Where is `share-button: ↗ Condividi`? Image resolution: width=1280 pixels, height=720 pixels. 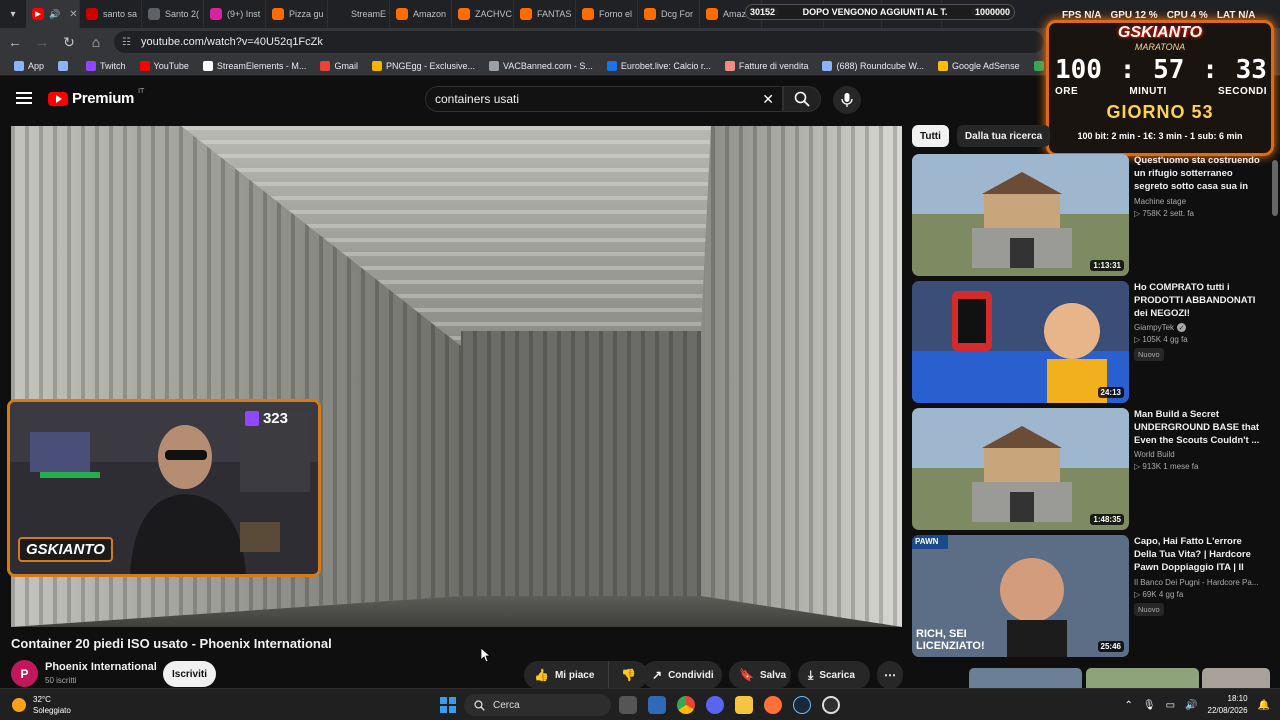
share-button: ↗ Condividi is located at coordinates (682, 675).